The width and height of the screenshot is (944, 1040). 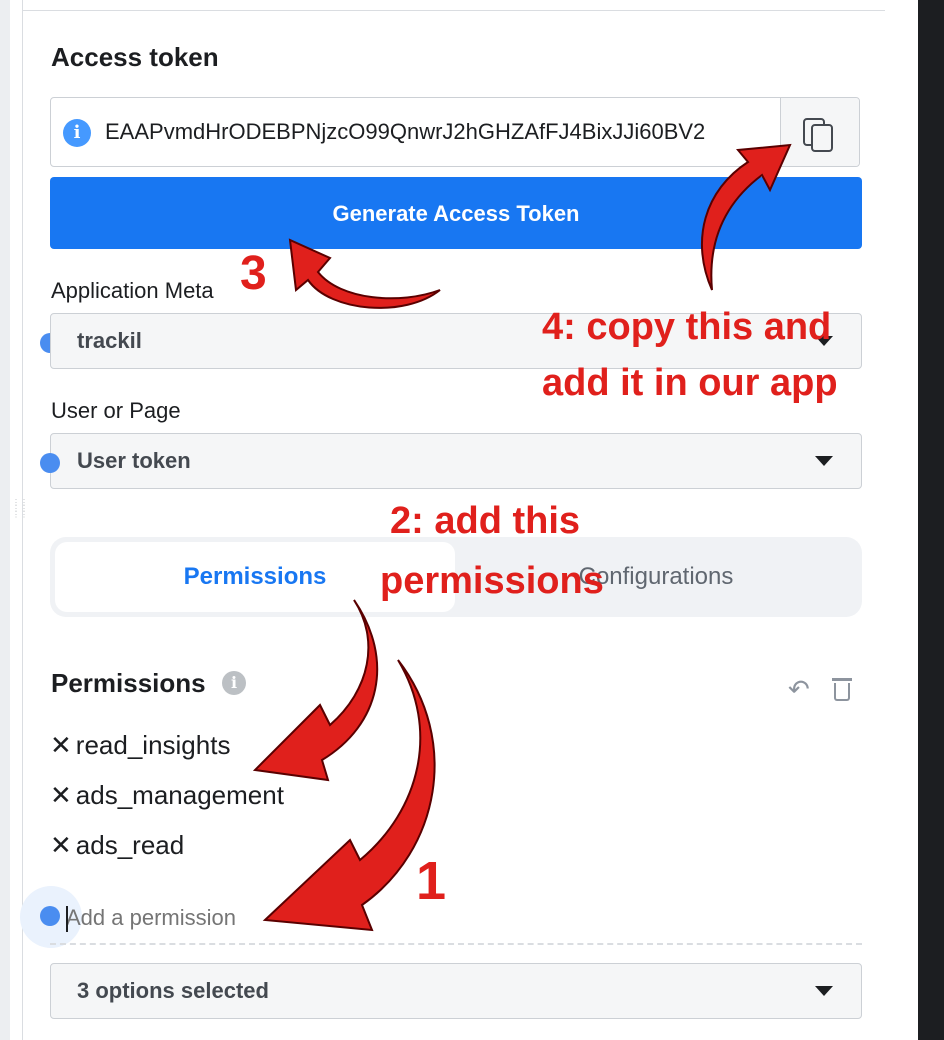 What do you see at coordinates (134, 460) in the screenshot?
I see `user-or-page-selected-value: User token` at bounding box center [134, 460].